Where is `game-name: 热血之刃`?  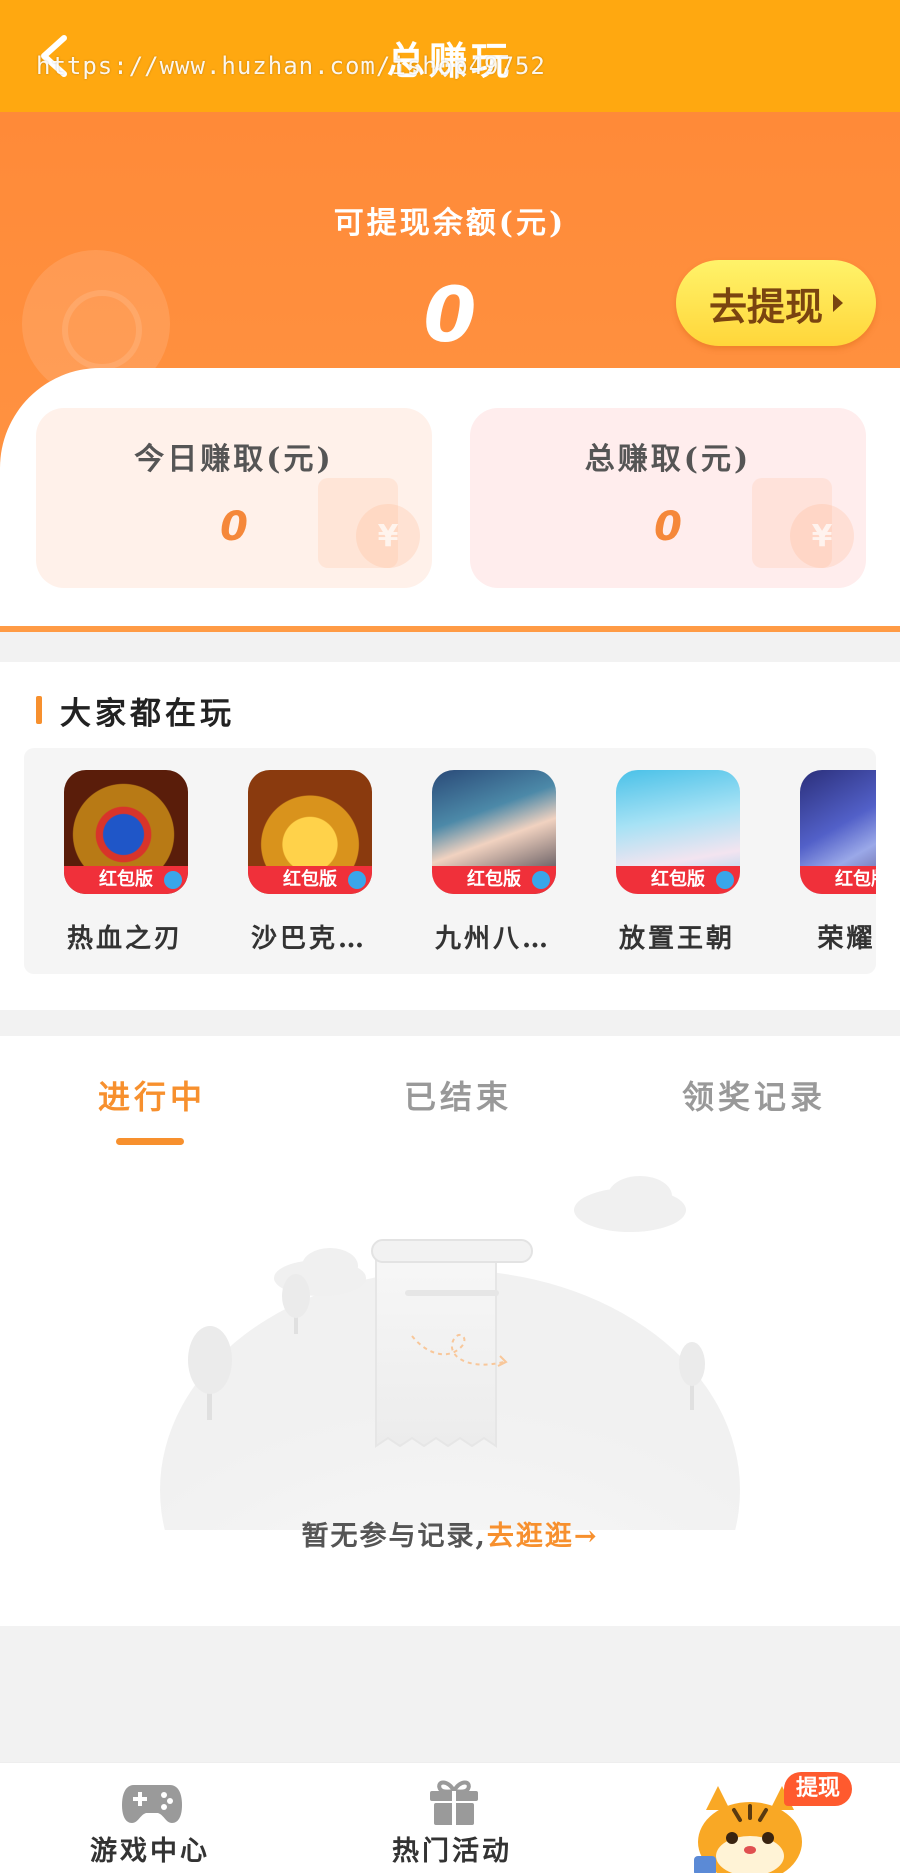
game-name: 热血之刃 is located at coordinates (124, 939).